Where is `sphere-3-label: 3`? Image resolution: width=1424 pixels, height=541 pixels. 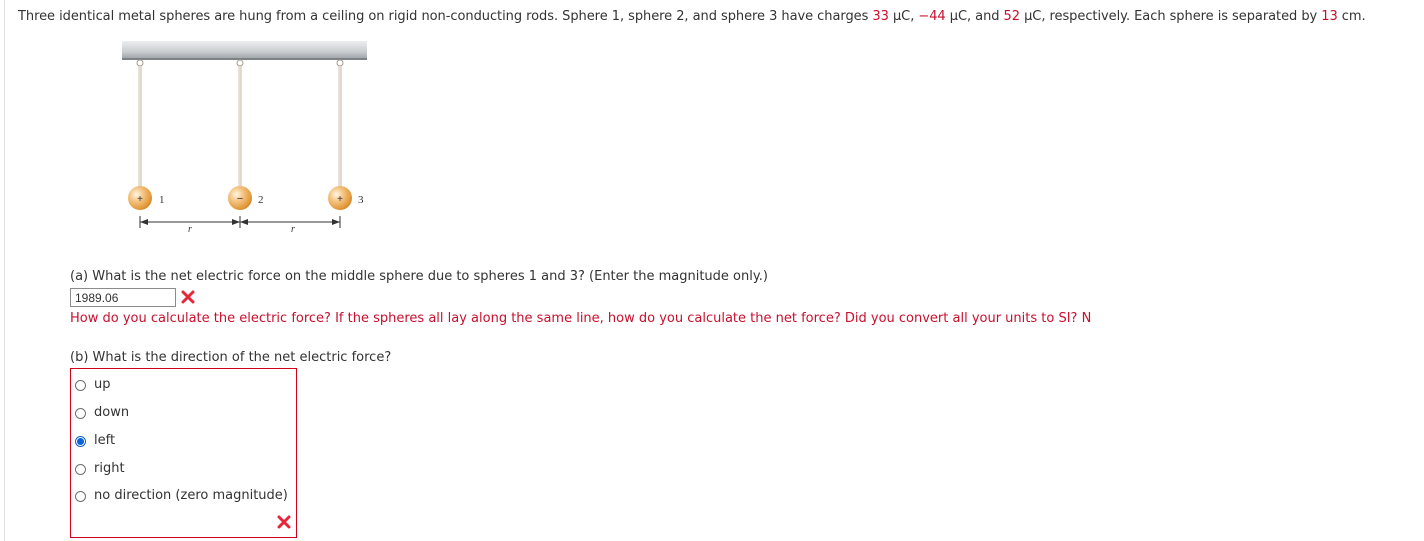 sphere-3-label: 3 is located at coordinates (361, 200).